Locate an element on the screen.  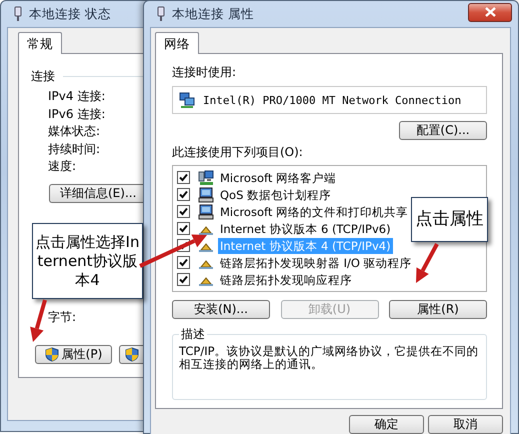
group-title: 描述 is located at coordinates (193, 334).